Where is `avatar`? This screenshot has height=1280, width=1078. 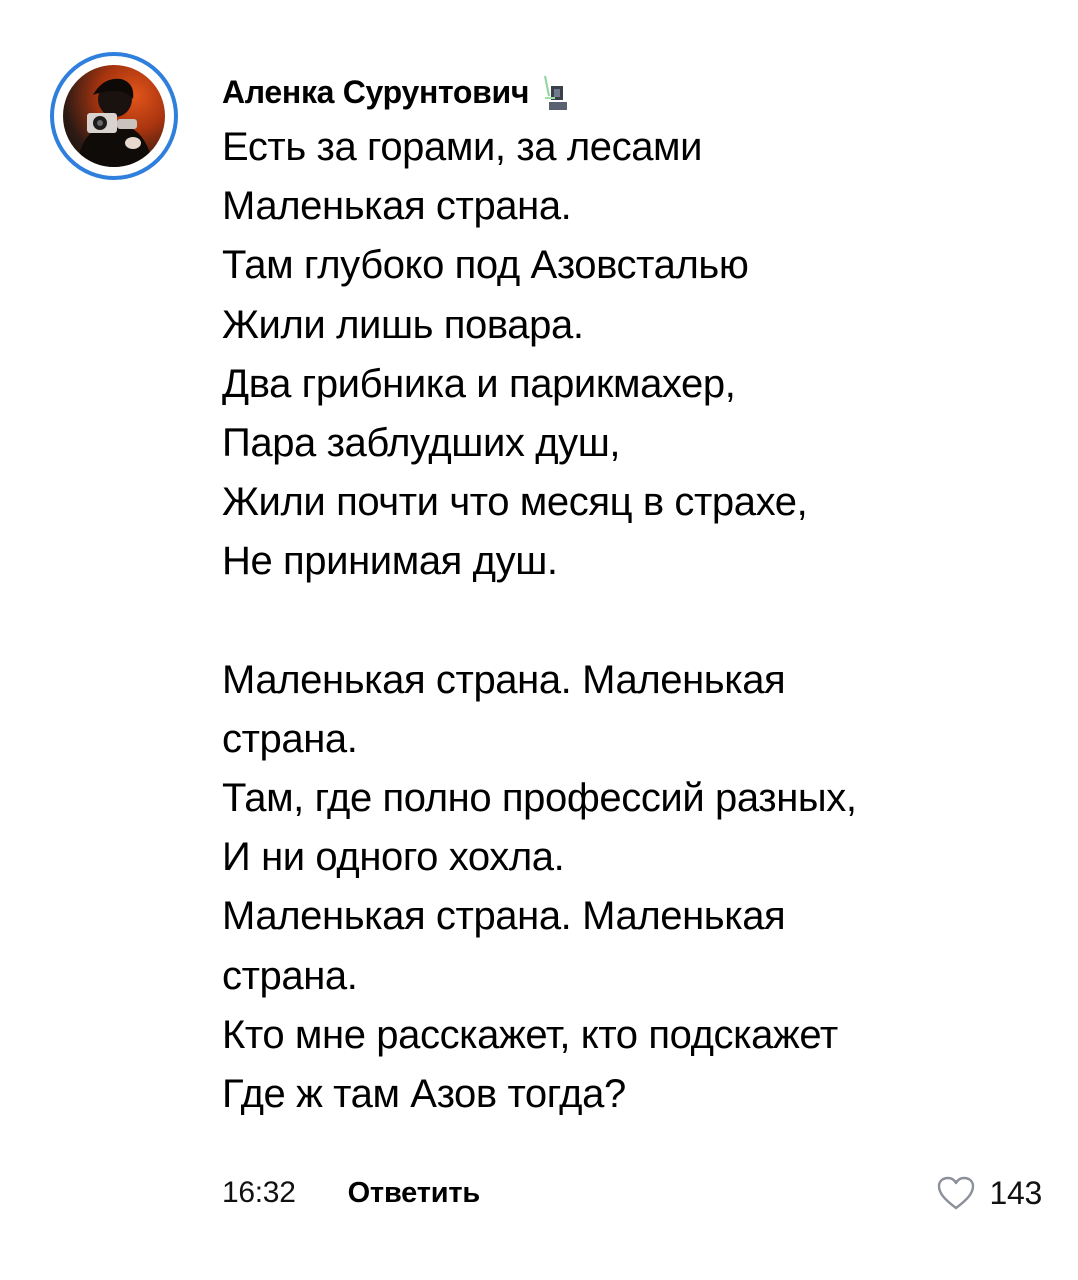
avatar is located at coordinates (114, 116).